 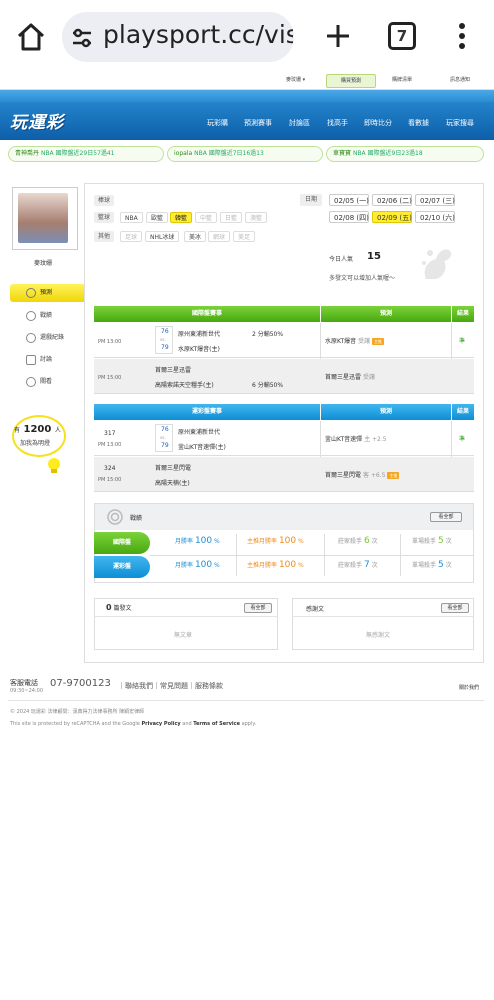 What do you see at coordinates (378, 635) in the screenshot?
I see `thanks-empty: 無感謝文` at bounding box center [378, 635].